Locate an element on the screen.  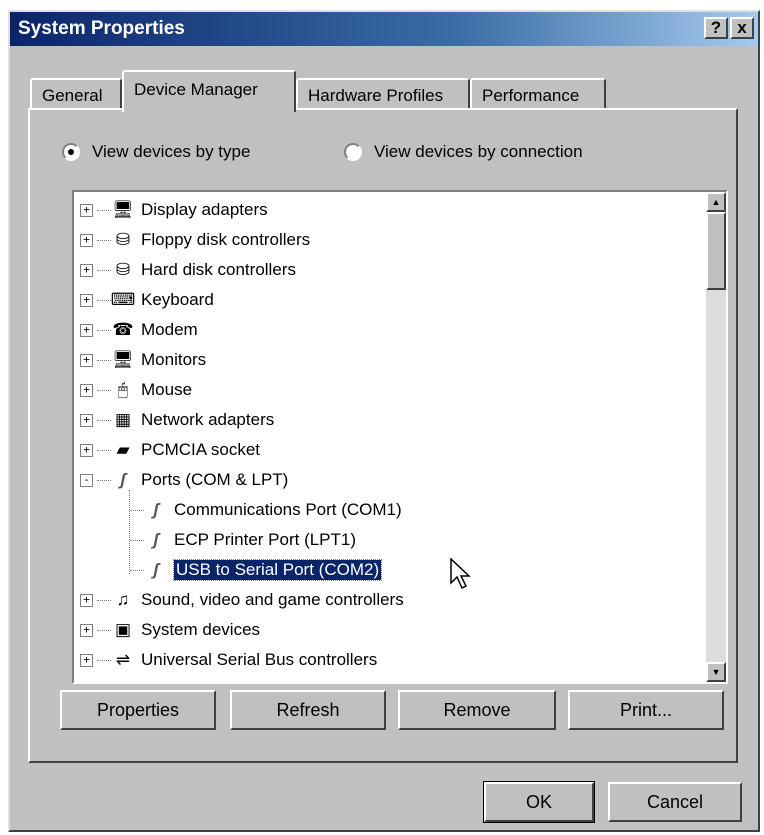
tree-scrollbar: ▲ ▼ is located at coordinates (716, 437).